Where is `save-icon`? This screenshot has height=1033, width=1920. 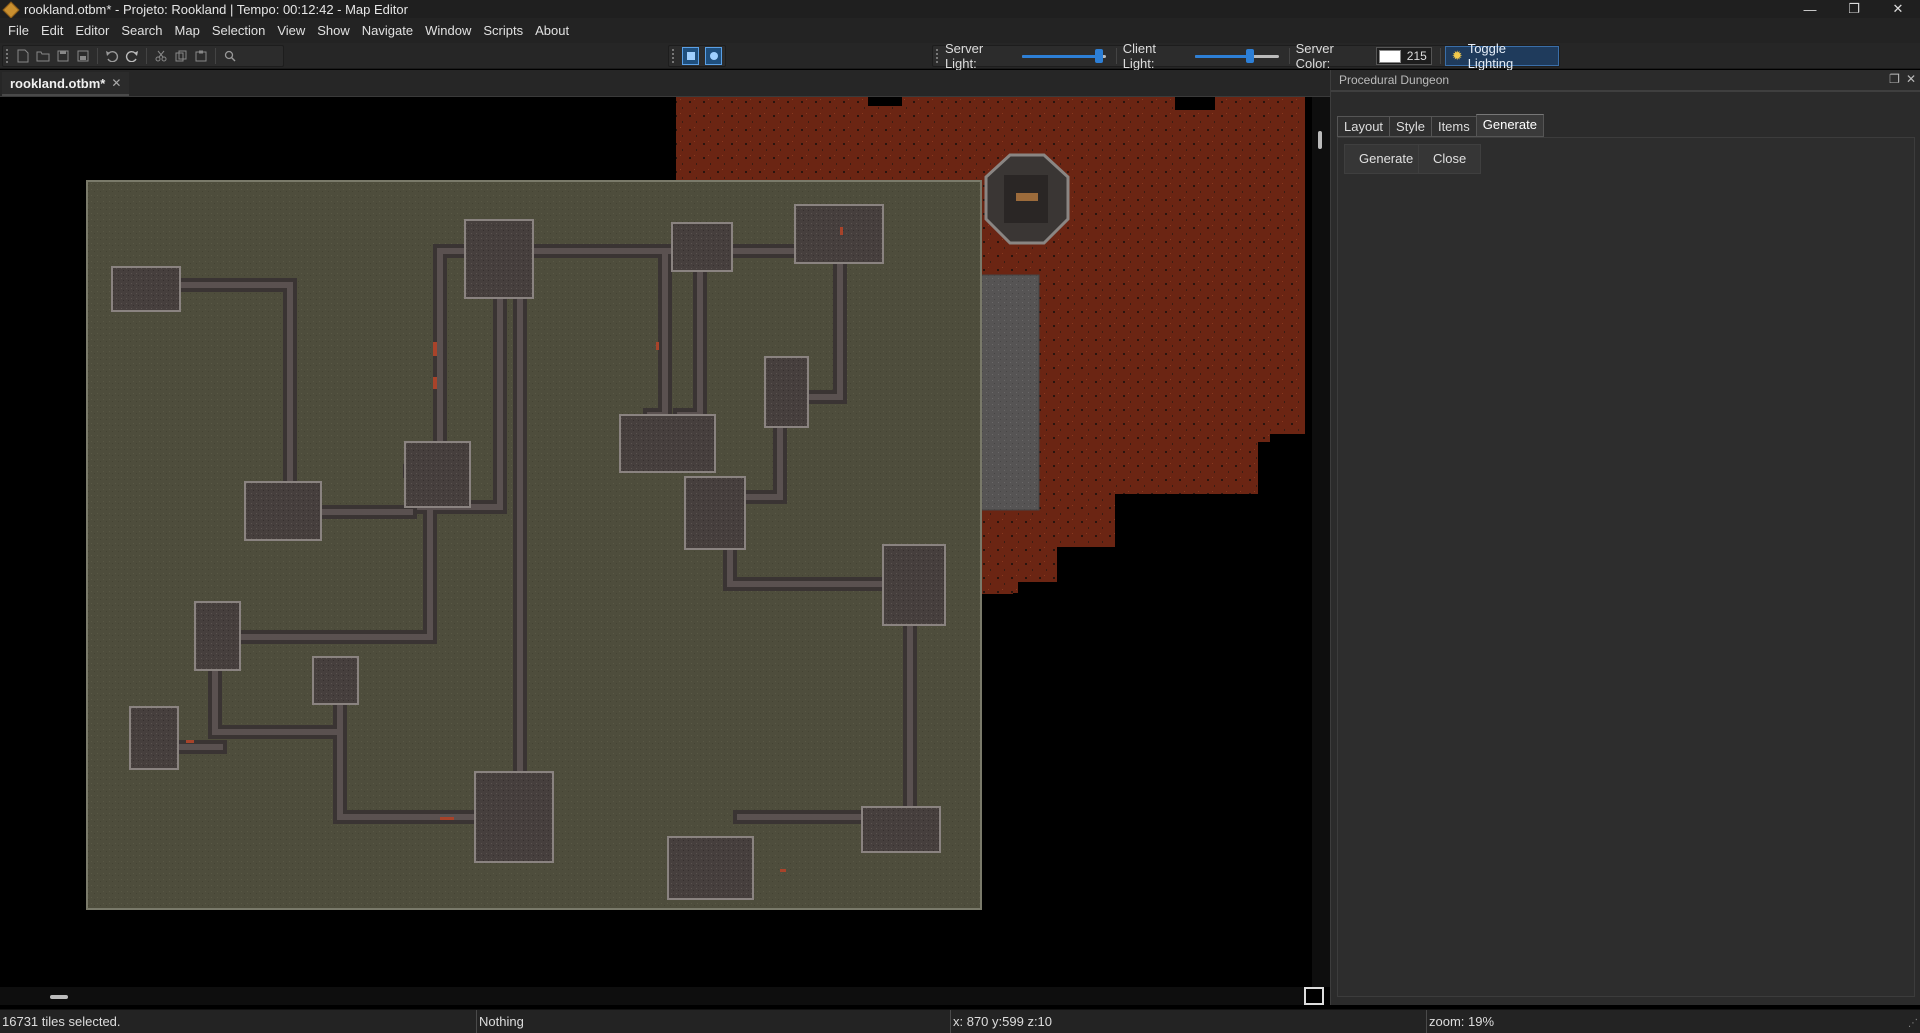
save-icon is located at coordinates (63, 56).